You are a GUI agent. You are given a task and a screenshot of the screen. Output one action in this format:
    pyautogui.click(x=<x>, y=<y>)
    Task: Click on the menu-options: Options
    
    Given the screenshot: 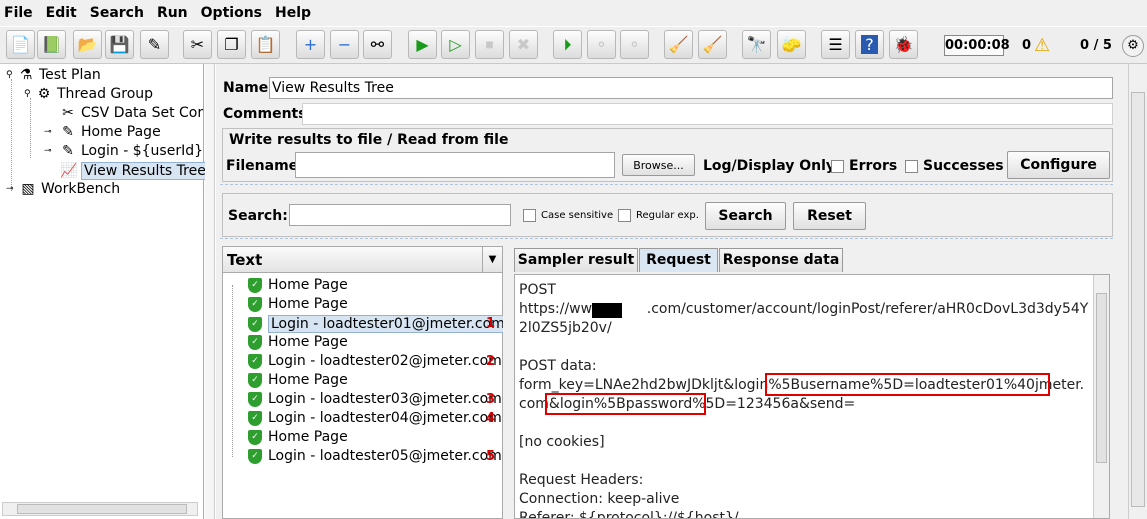 What is the action you would take?
    pyautogui.click(x=231, y=13)
    